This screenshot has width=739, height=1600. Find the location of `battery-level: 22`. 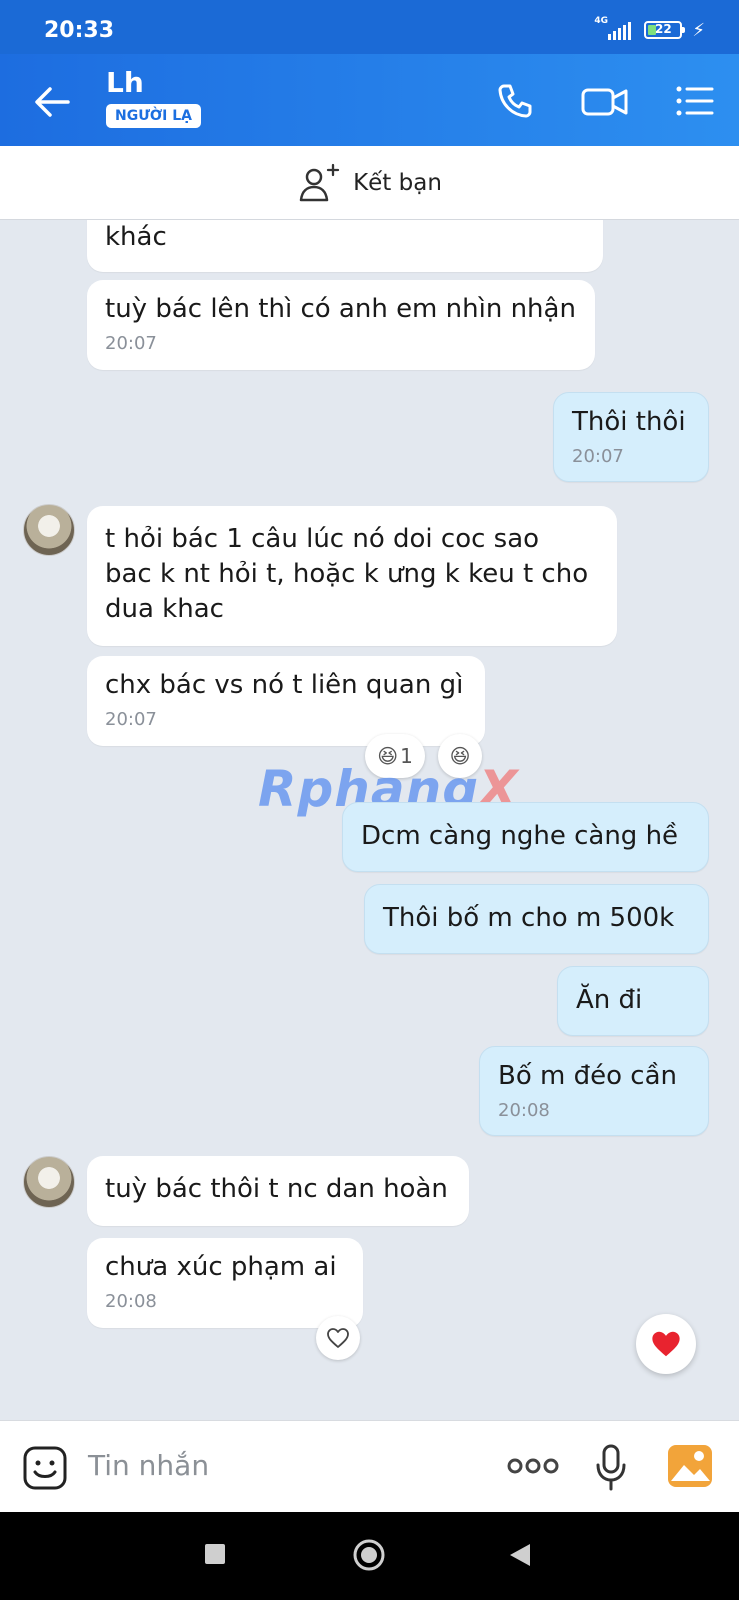

battery-level: 22 is located at coordinates (663, 29).